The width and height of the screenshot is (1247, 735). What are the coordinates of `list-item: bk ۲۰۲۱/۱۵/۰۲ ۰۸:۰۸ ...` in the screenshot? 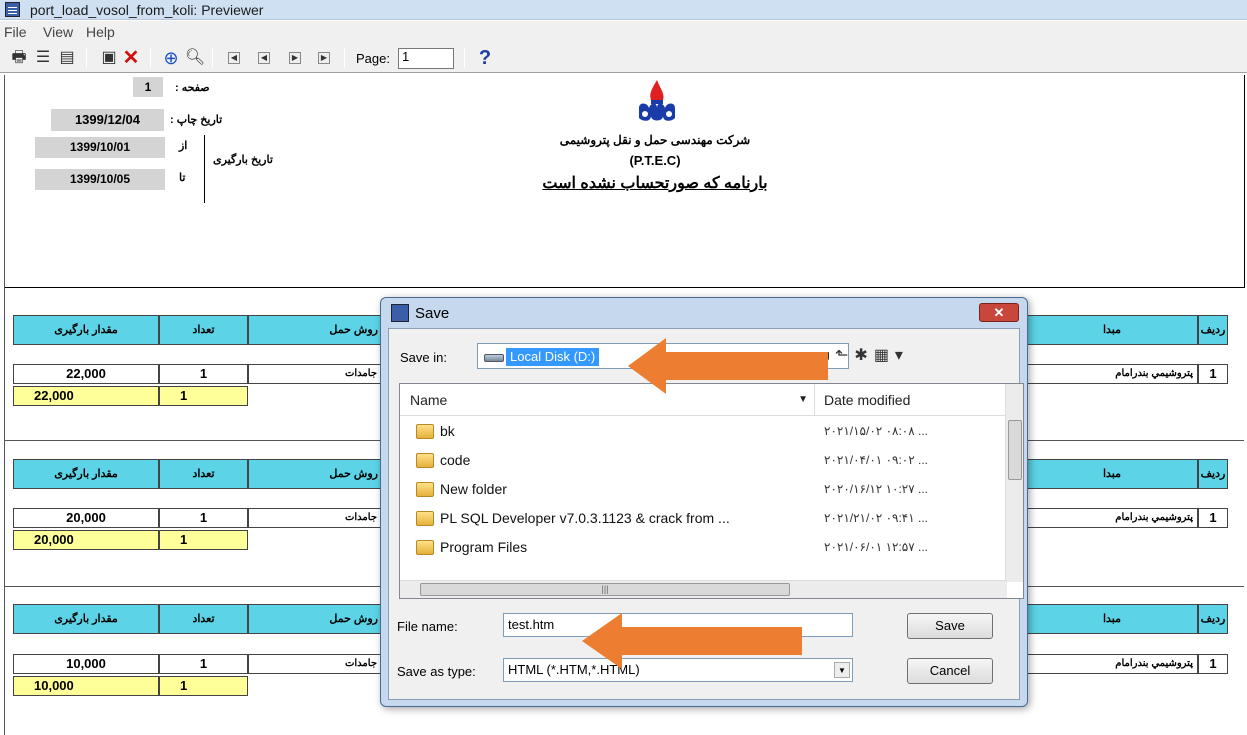 It's located at (700, 432).